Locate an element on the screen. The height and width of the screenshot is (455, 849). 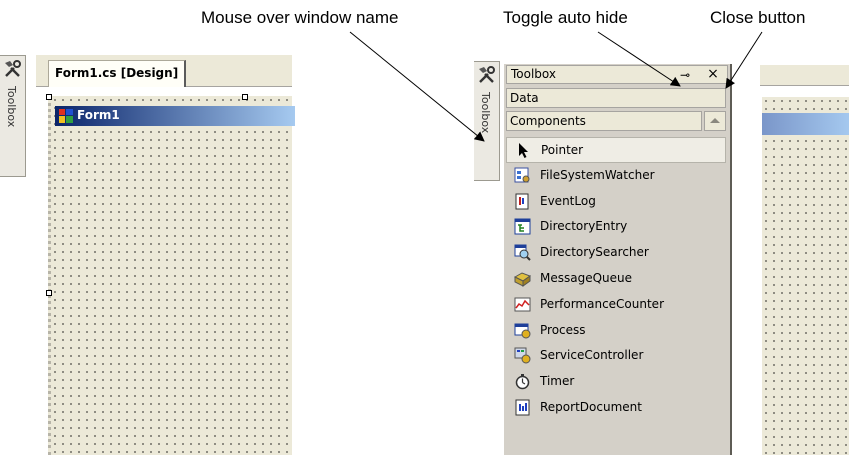
directoryentry-icon is located at coordinates (522, 226).